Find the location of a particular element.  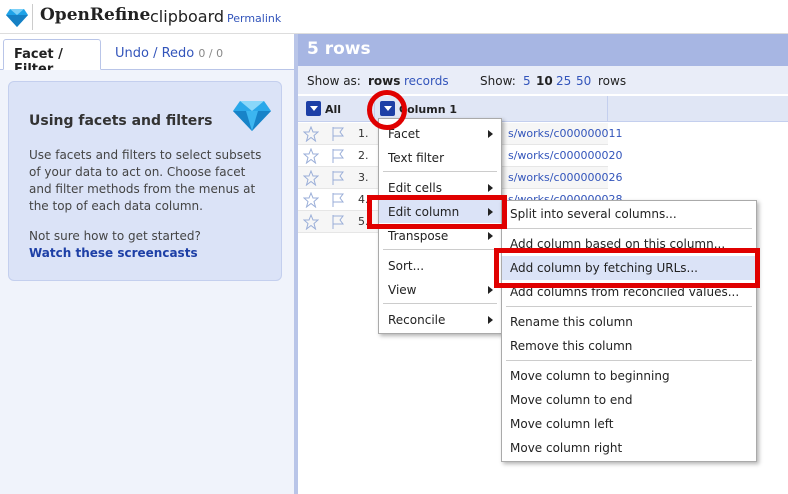

page-size-10: 10 is located at coordinates (544, 81).